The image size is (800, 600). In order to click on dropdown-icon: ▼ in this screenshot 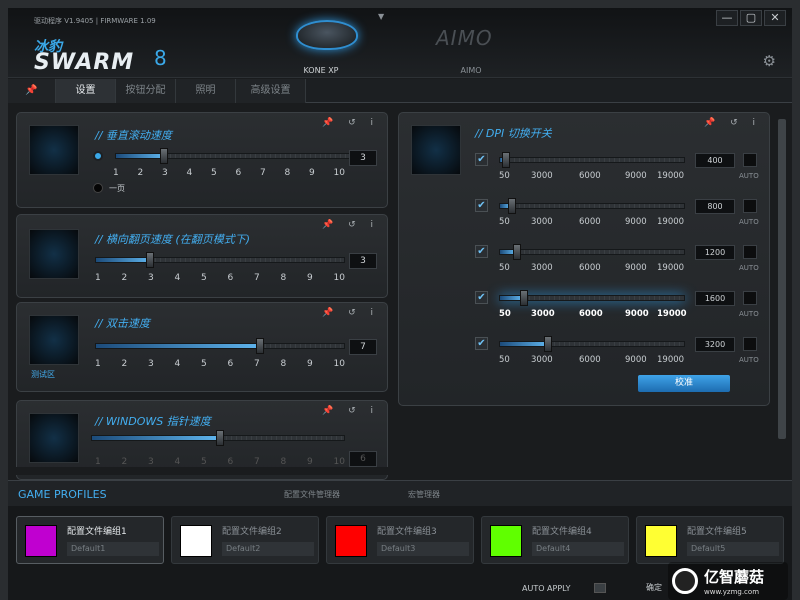, I will do `click(381, 16)`.